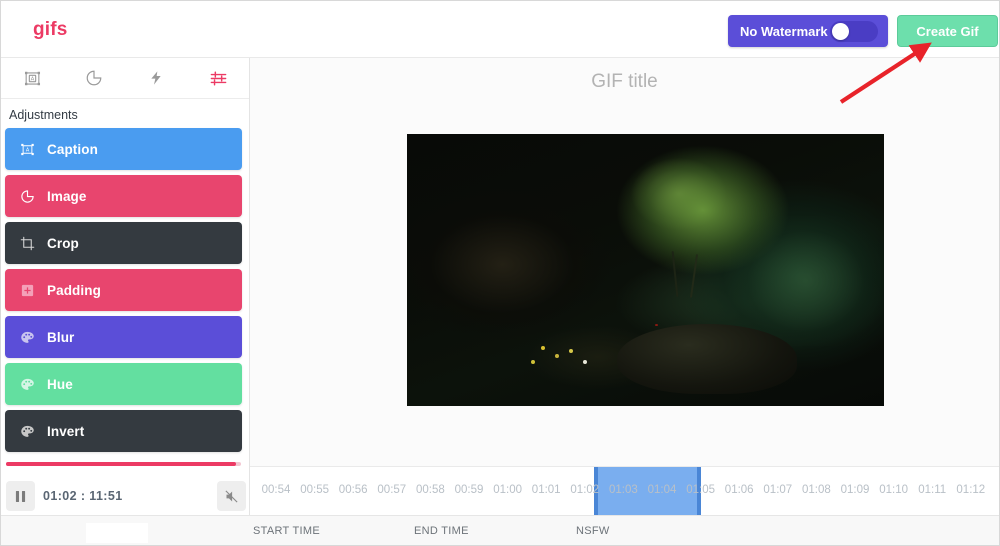  I want to click on adjustment-item-padding: Padding, so click(123, 290).